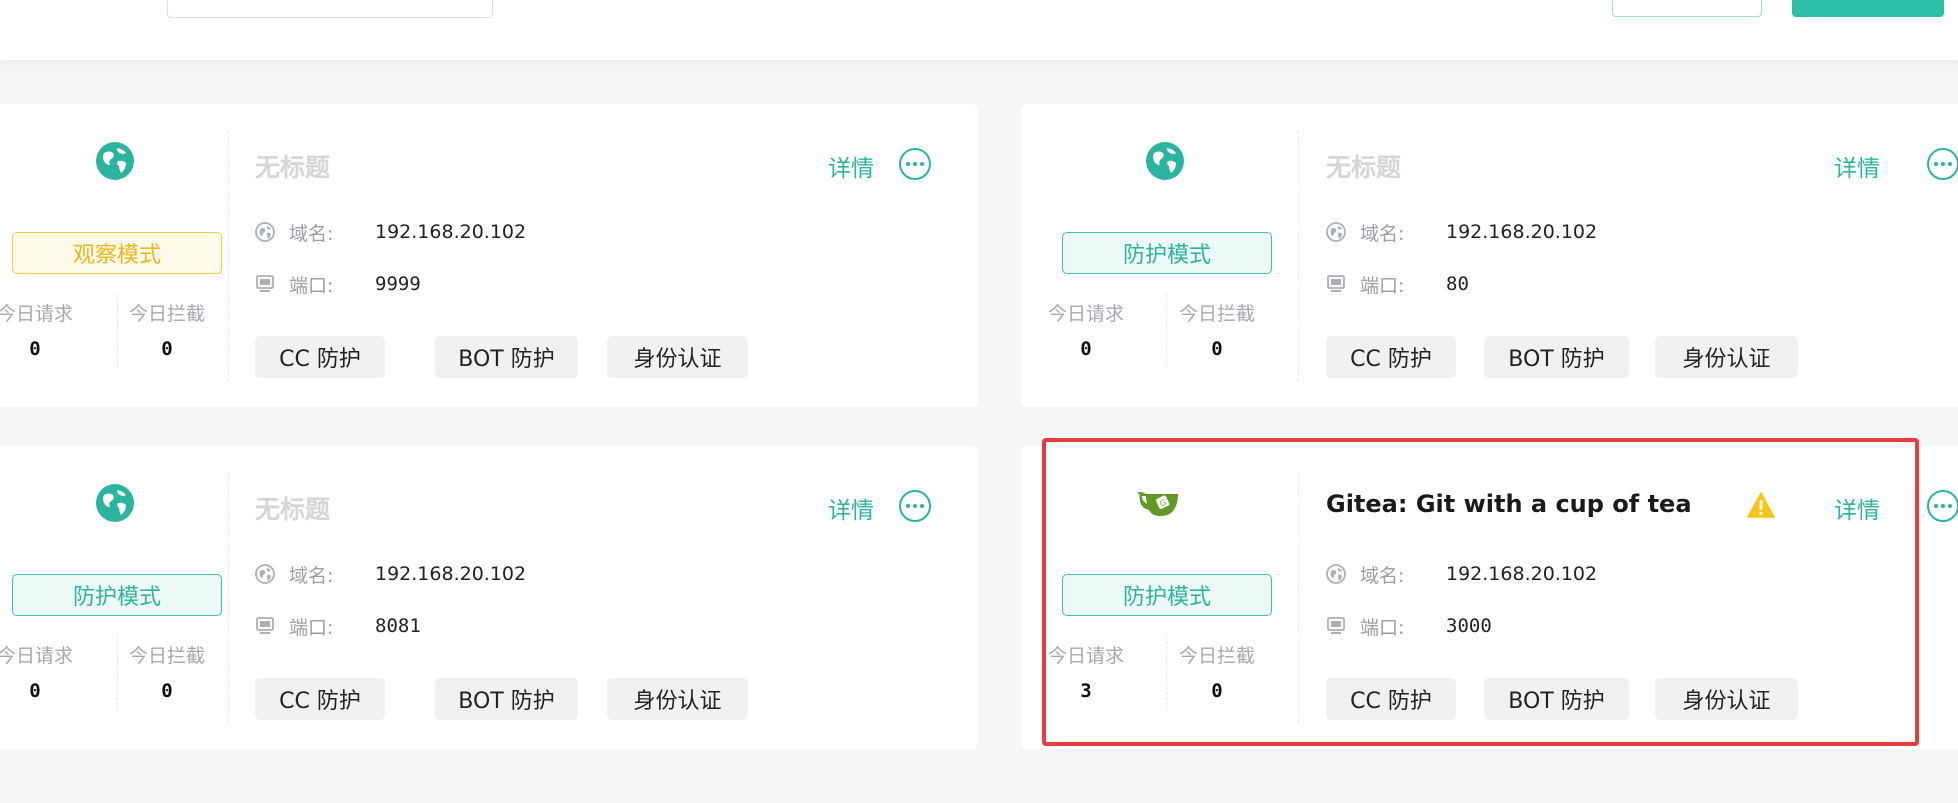 This screenshot has width=1958, height=803. Describe the element at coordinates (1086, 691) in the screenshot. I see `stat-requests-value: 3` at that location.